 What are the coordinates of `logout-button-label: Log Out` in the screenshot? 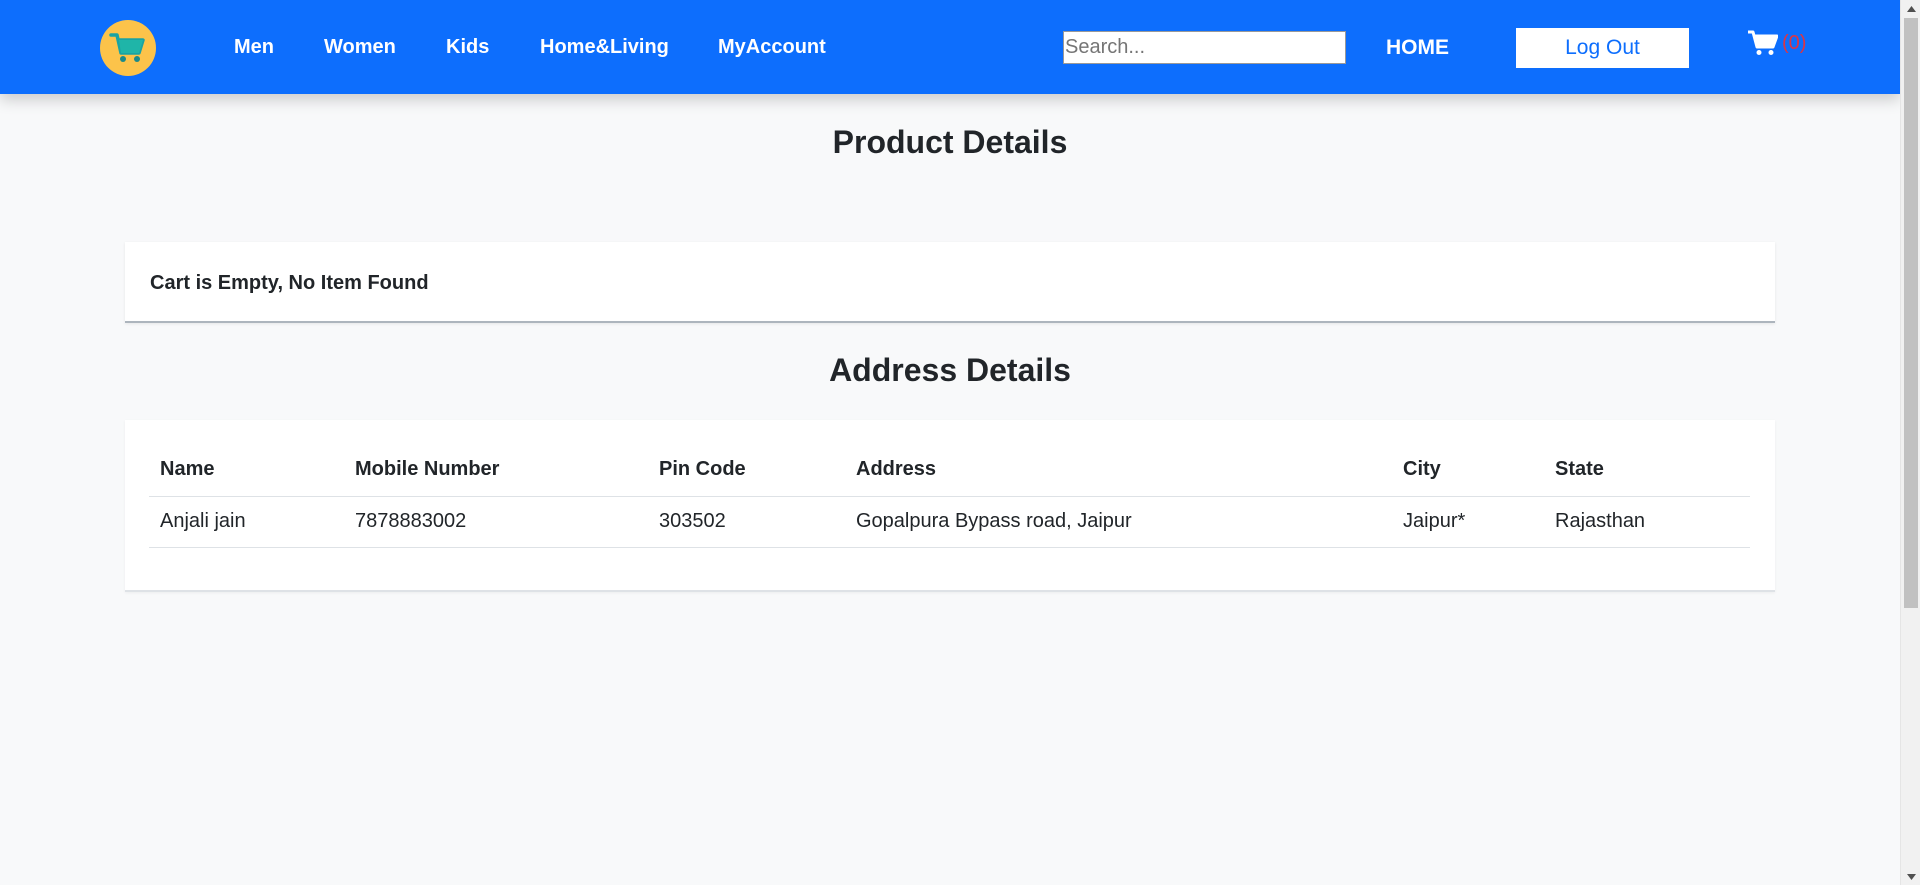 It's located at (1602, 47).